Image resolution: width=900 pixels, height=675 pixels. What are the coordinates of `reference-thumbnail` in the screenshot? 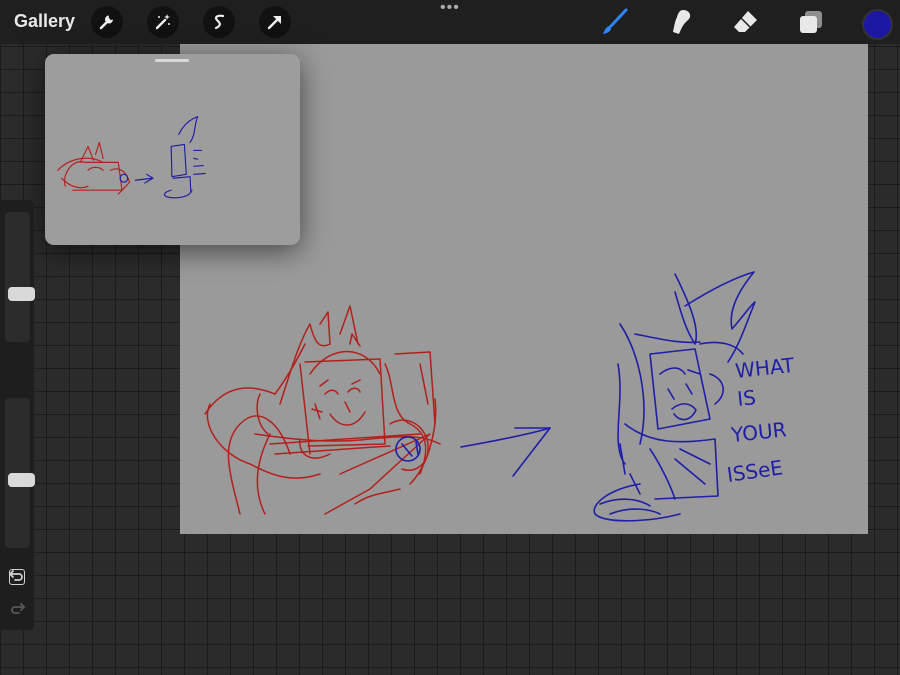 It's located at (131, 157).